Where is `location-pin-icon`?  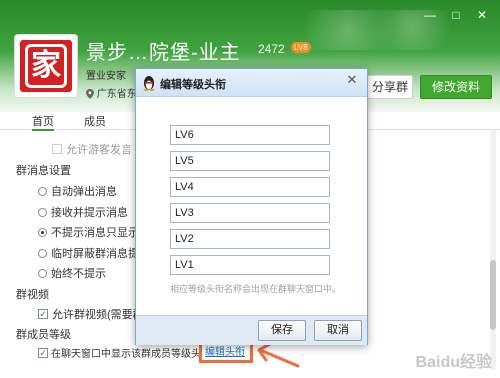 location-pin-icon is located at coordinates (90, 94).